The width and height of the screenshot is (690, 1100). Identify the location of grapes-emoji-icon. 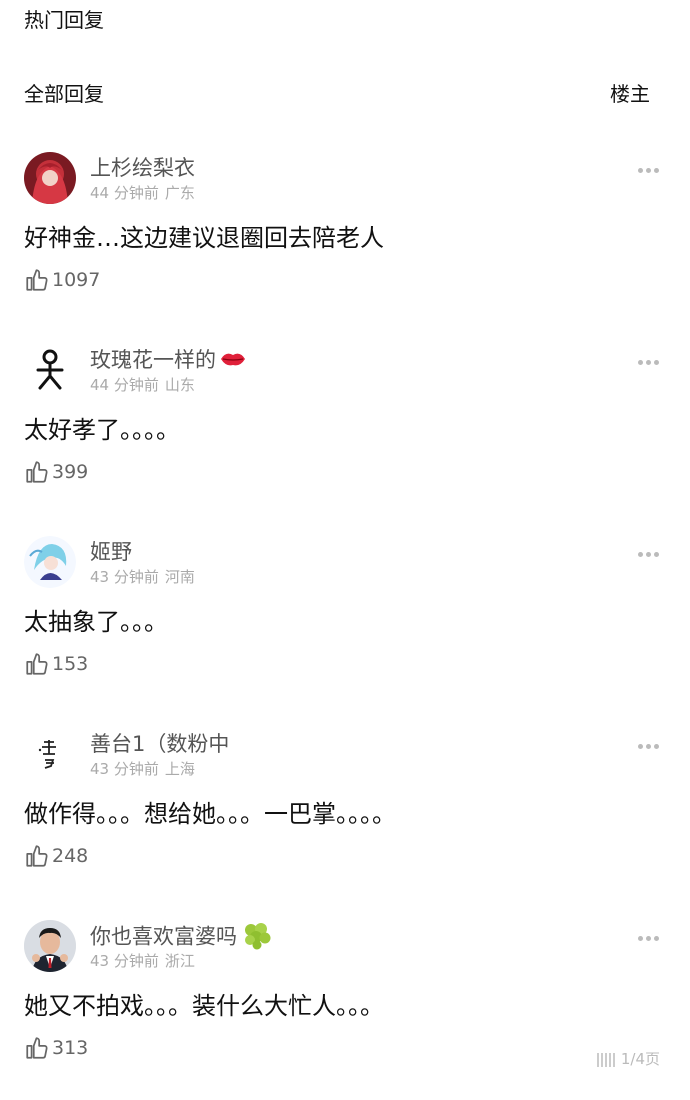
(257, 937).